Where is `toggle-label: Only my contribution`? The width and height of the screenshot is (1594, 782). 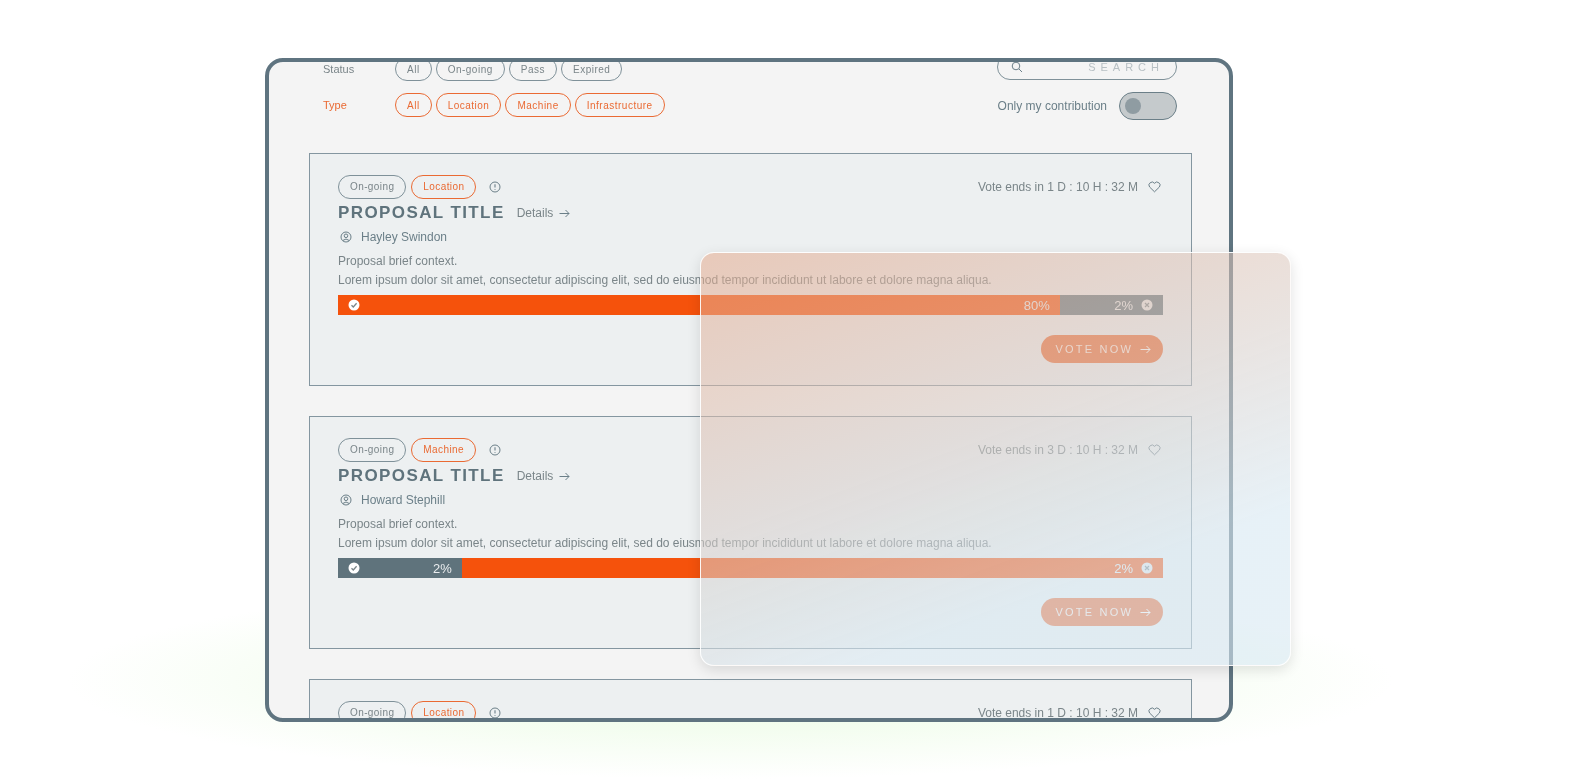 toggle-label: Only my contribution is located at coordinates (1052, 106).